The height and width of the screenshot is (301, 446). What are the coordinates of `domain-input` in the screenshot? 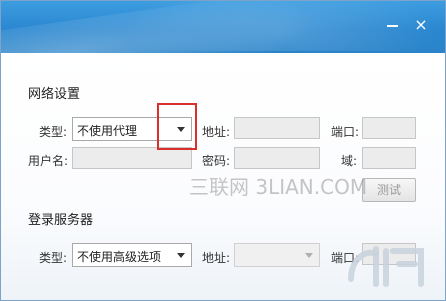 It's located at (389, 158).